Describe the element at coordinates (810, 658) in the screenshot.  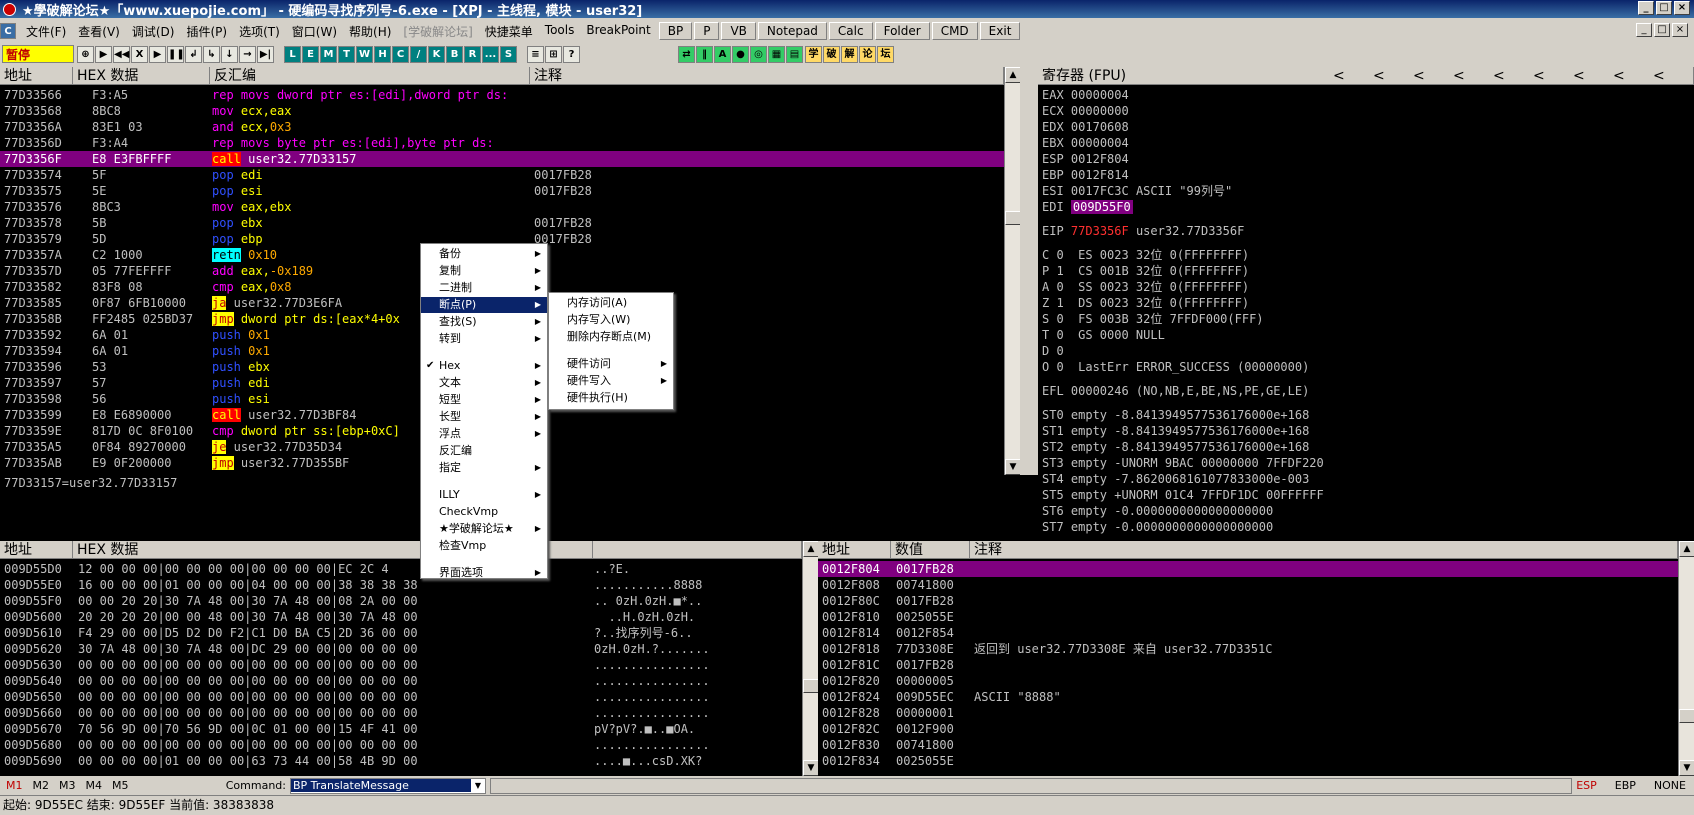
I see `dump-scrollbar: ▲ ▼` at that location.